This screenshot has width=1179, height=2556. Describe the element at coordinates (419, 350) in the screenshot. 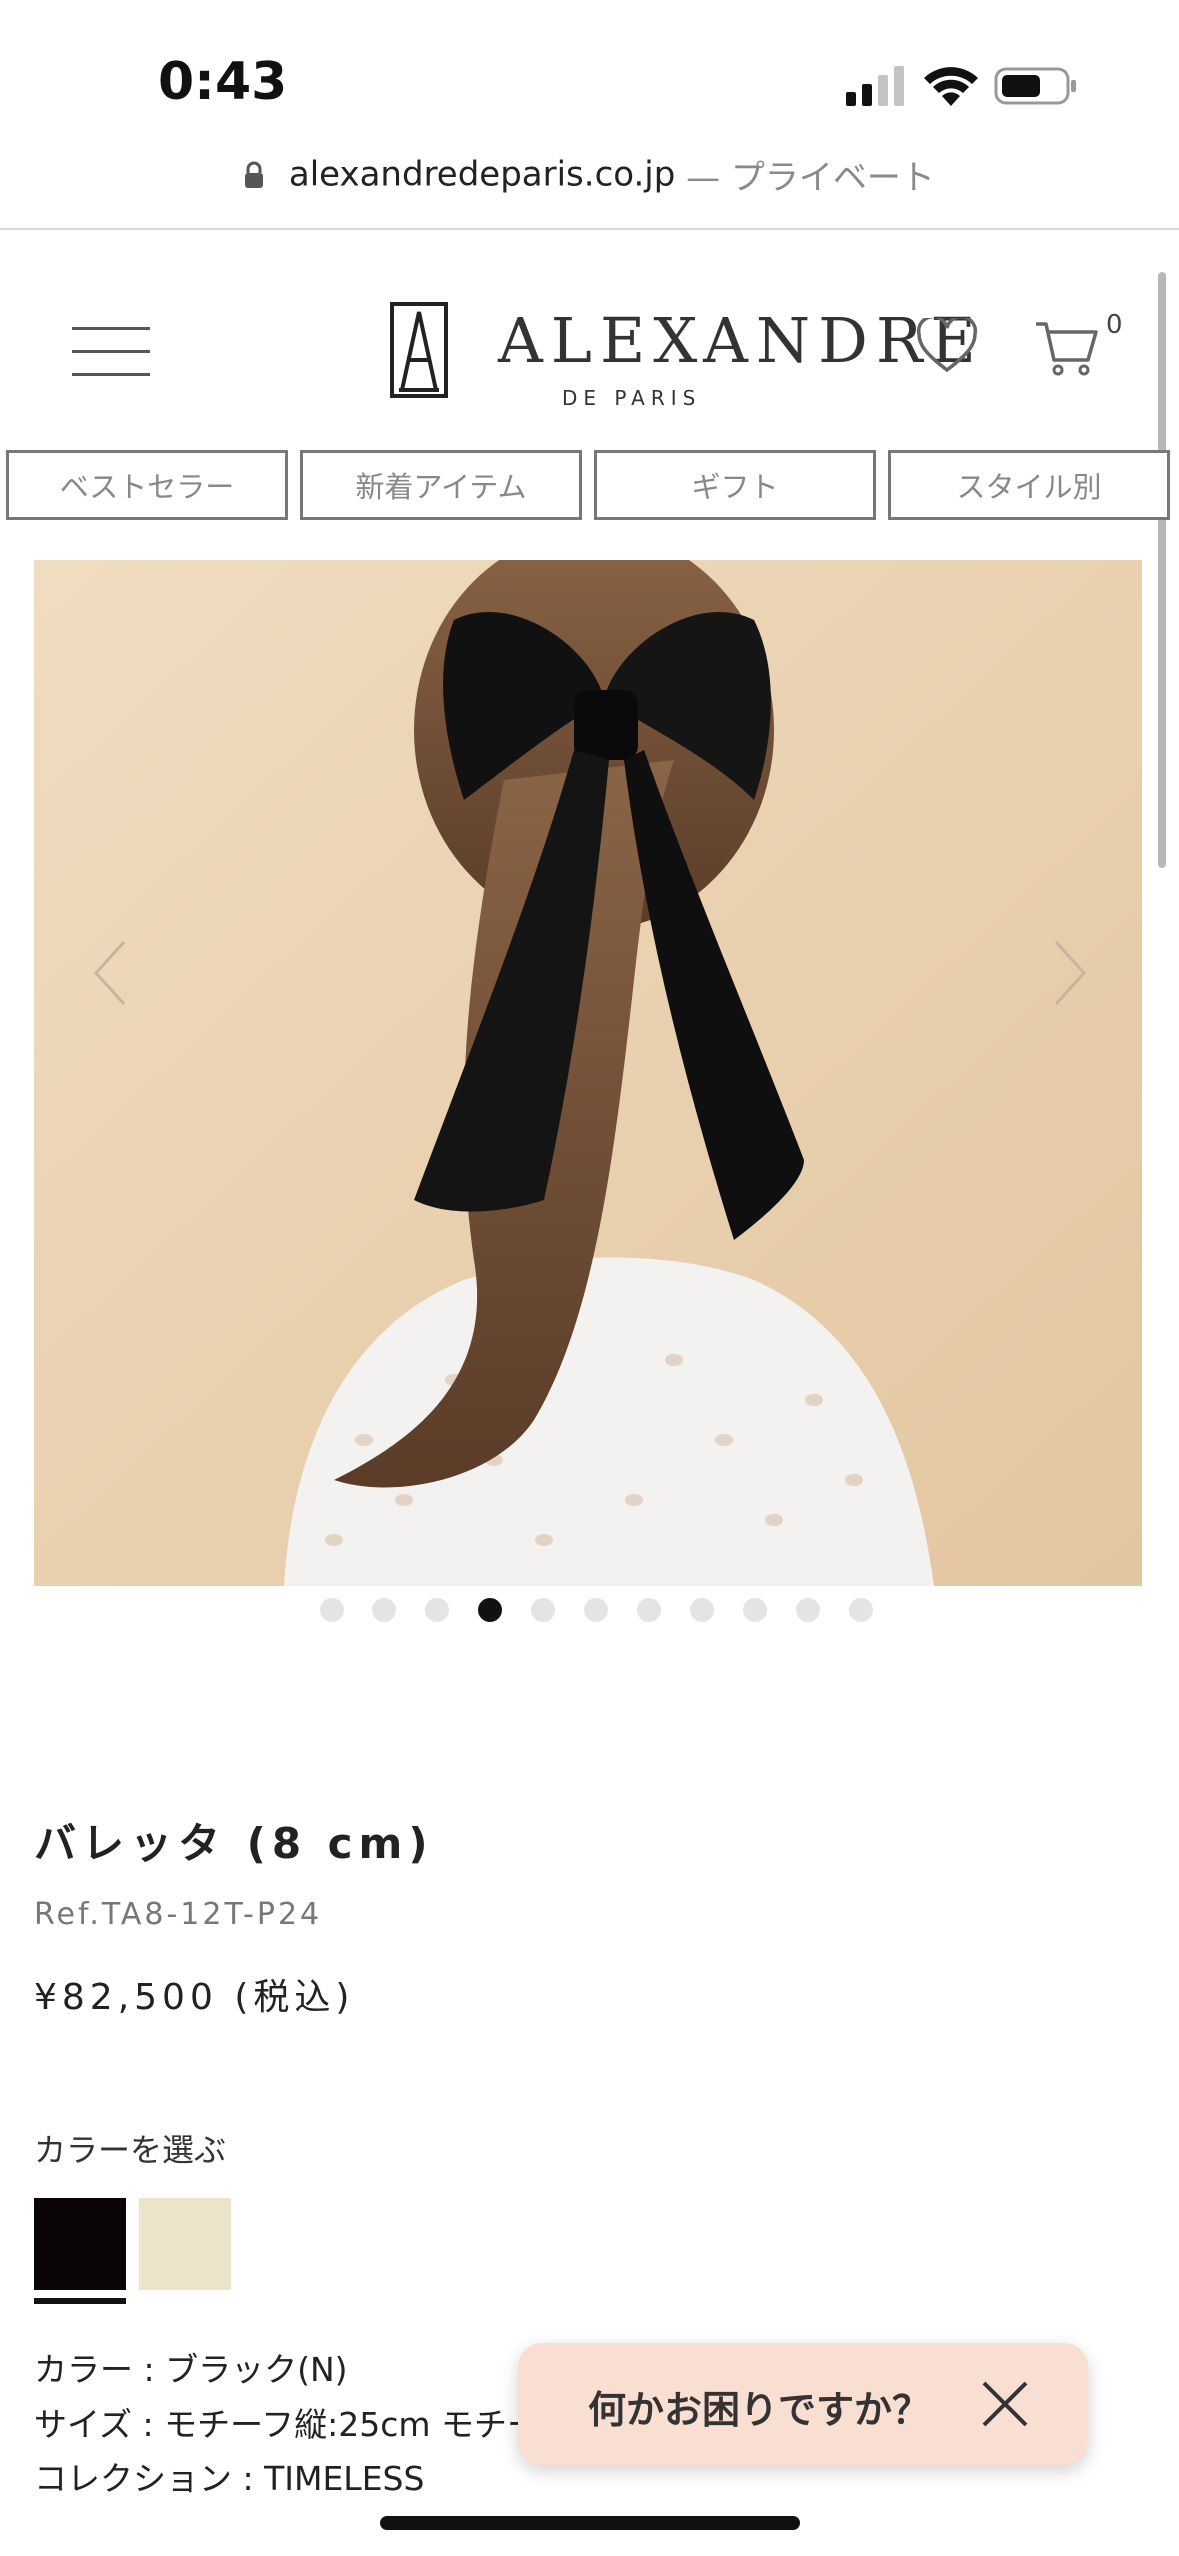

I see `logo-mark-icon` at that location.